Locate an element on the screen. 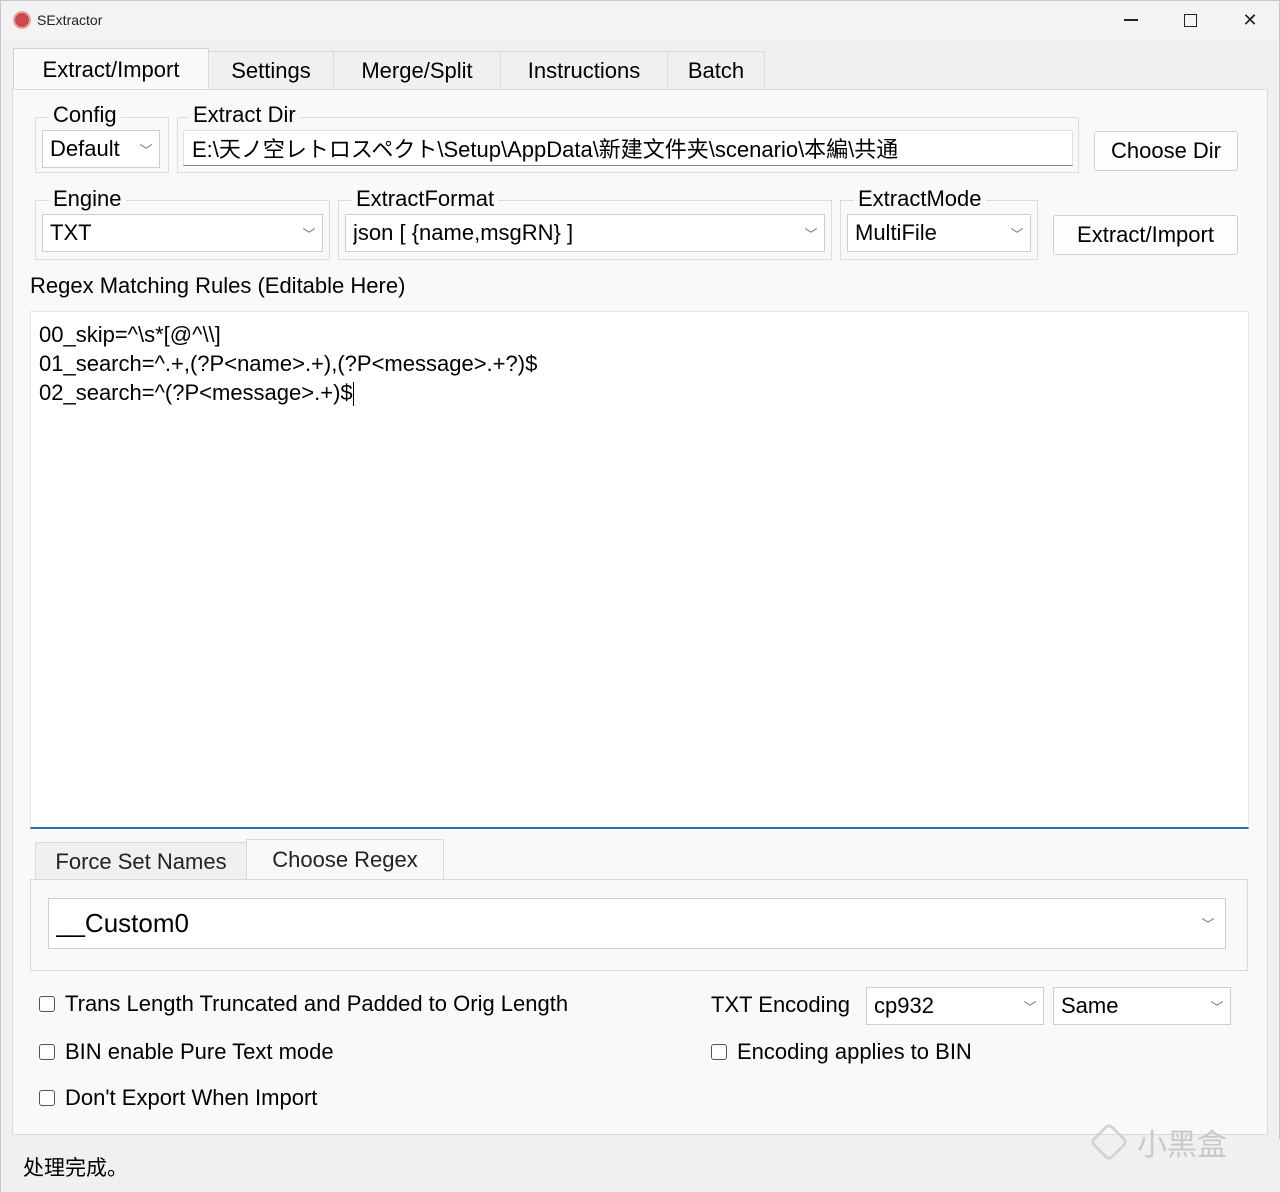 Image resolution: width=1280 pixels, height=1192 pixels. regex-line-text: 02_search=^(?P<message>.+)$ is located at coordinates (196, 392).